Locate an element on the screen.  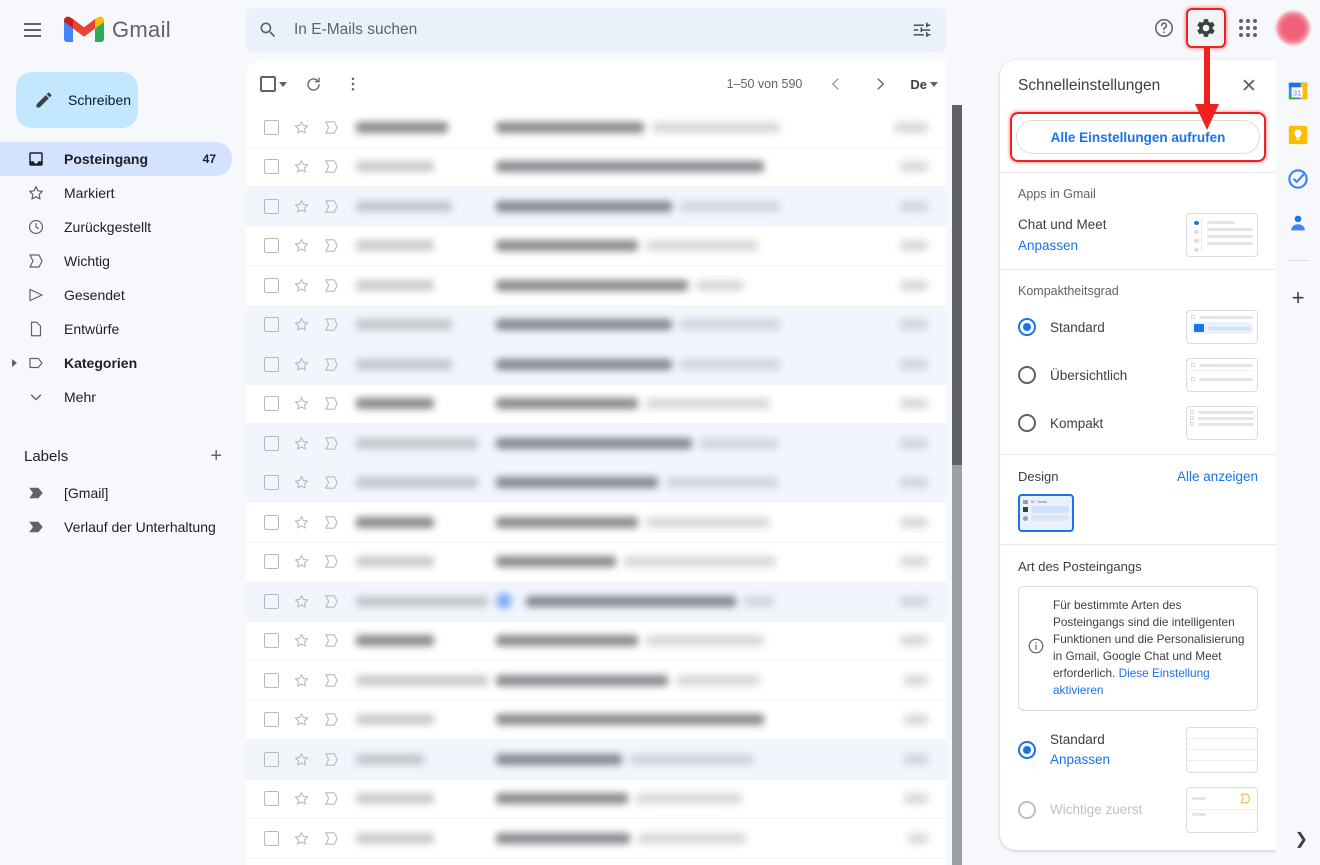
density-comfortable-thumb is located at coordinates (1222, 375).